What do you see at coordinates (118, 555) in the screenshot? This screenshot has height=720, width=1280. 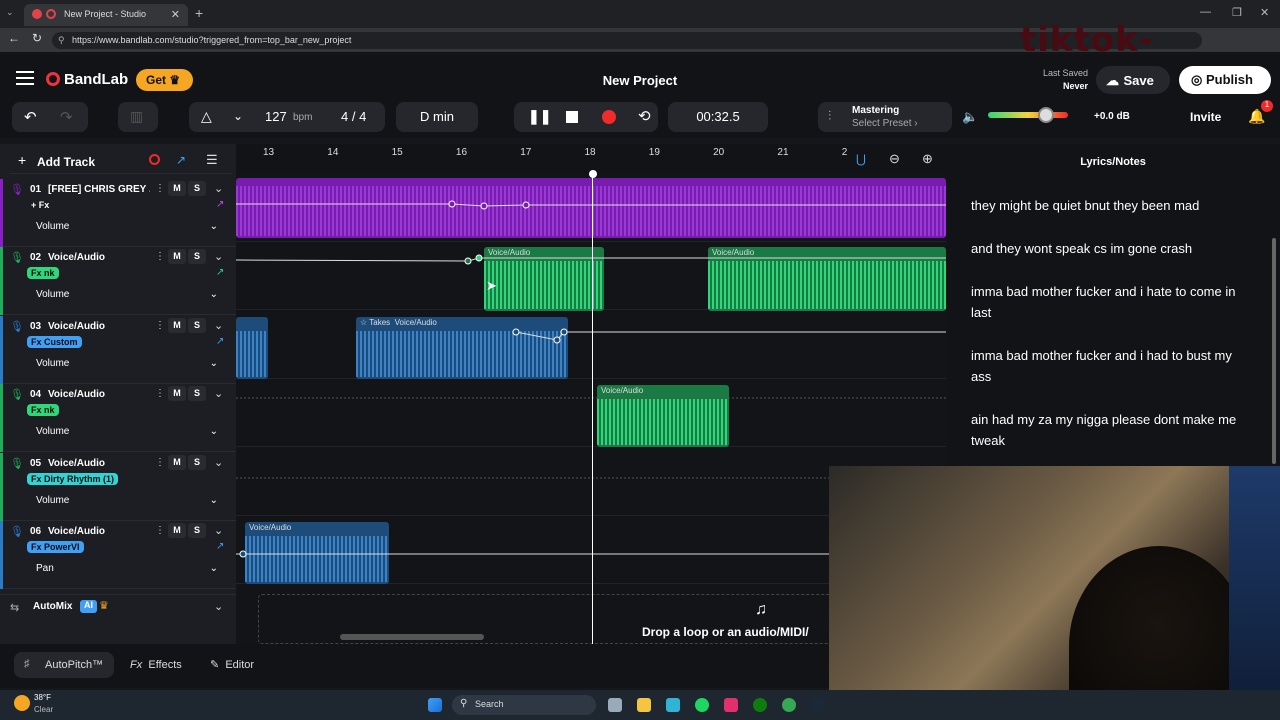 I see `track-header: 🎙 06 Voice/Audio ⋮ M S ⌄ Fx PowerVI ↗ Pan ⌄` at bounding box center [118, 555].